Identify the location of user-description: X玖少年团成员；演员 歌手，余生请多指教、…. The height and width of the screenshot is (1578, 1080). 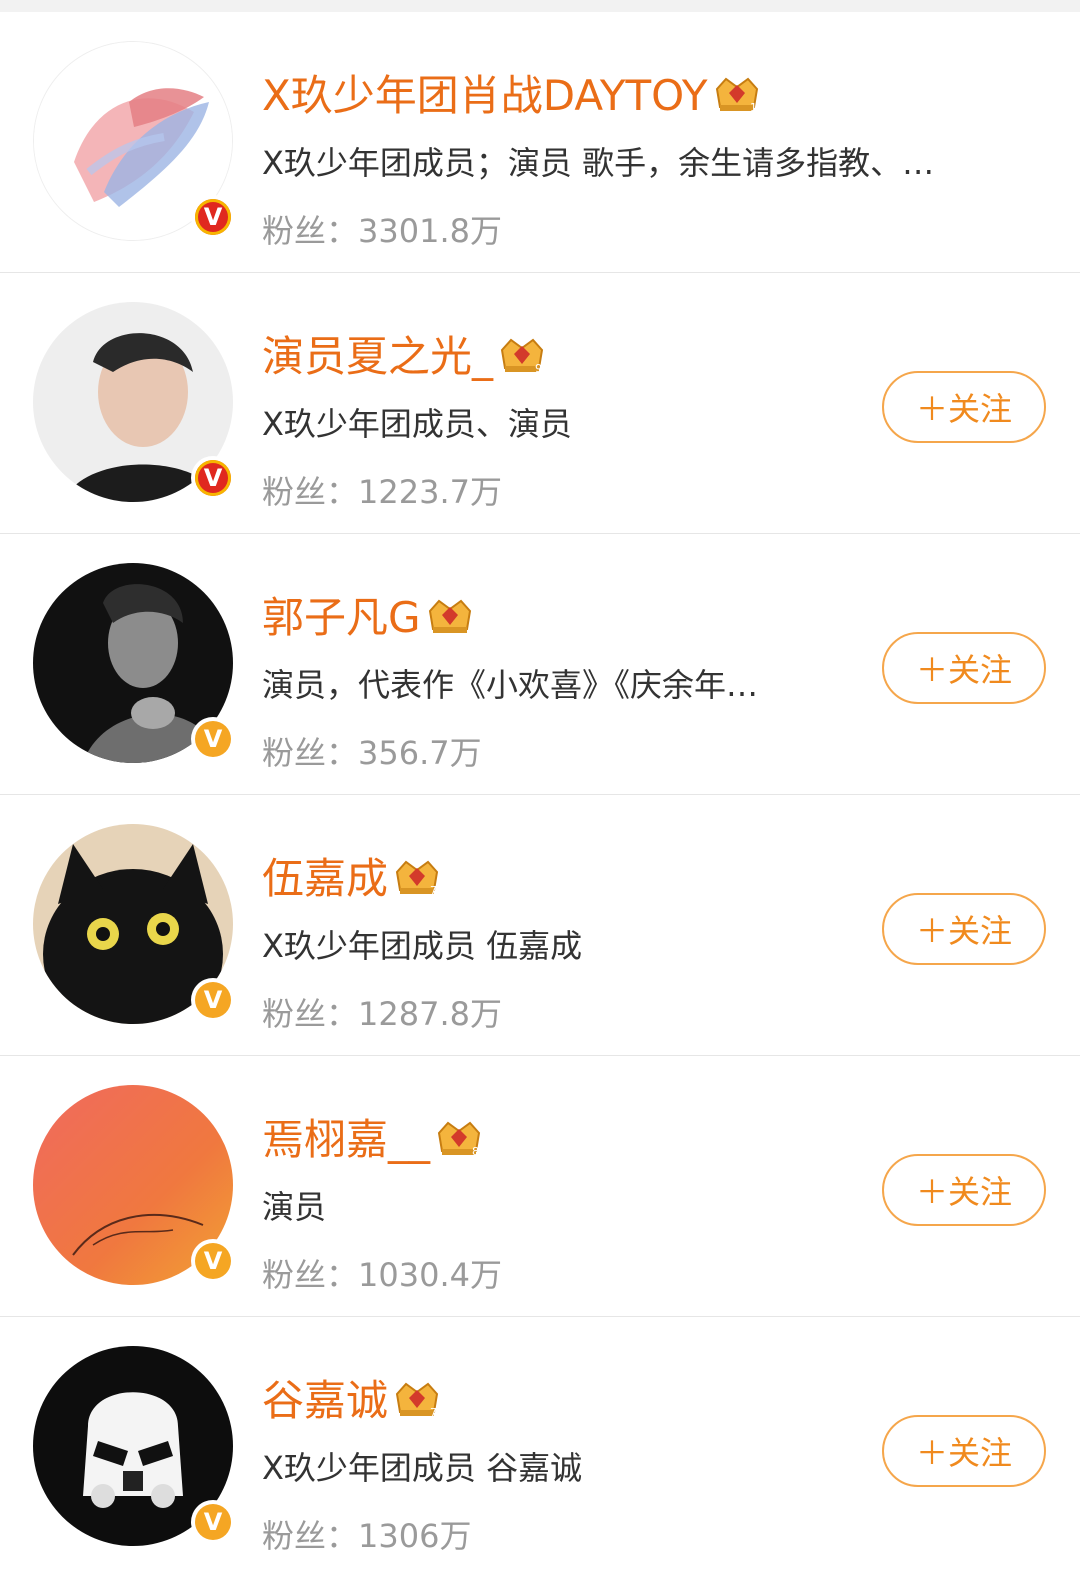
(598, 163).